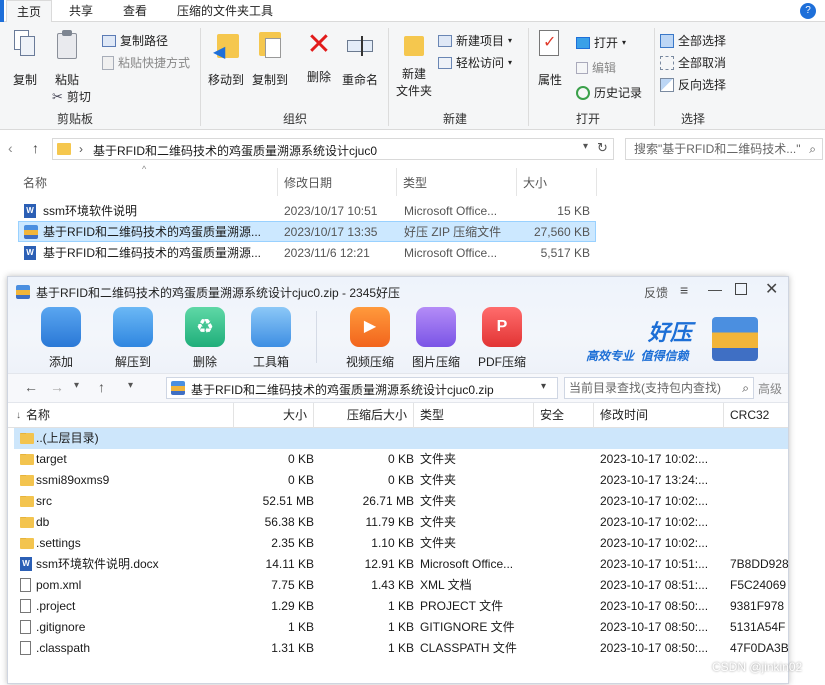 The width and height of the screenshot is (825, 685). What do you see at coordinates (659, 415) in the screenshot?
I see `column-header-modified: 修改时间` at bounding box center [659, 415].